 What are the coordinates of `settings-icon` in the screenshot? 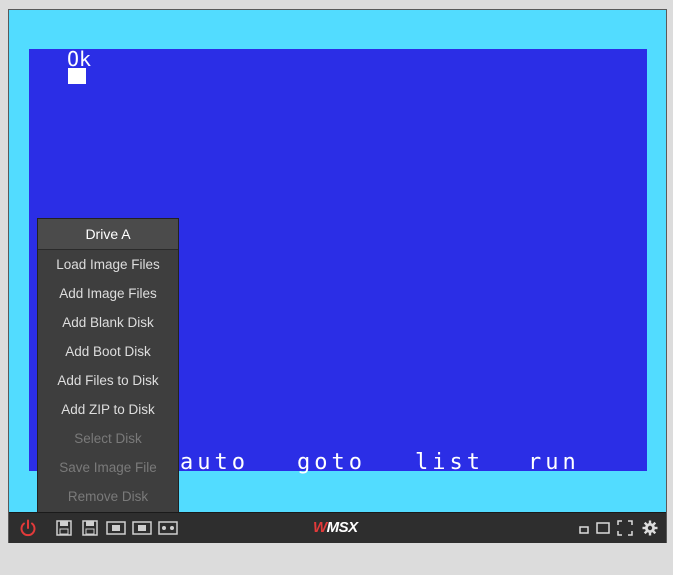 It's located at (650, 528).